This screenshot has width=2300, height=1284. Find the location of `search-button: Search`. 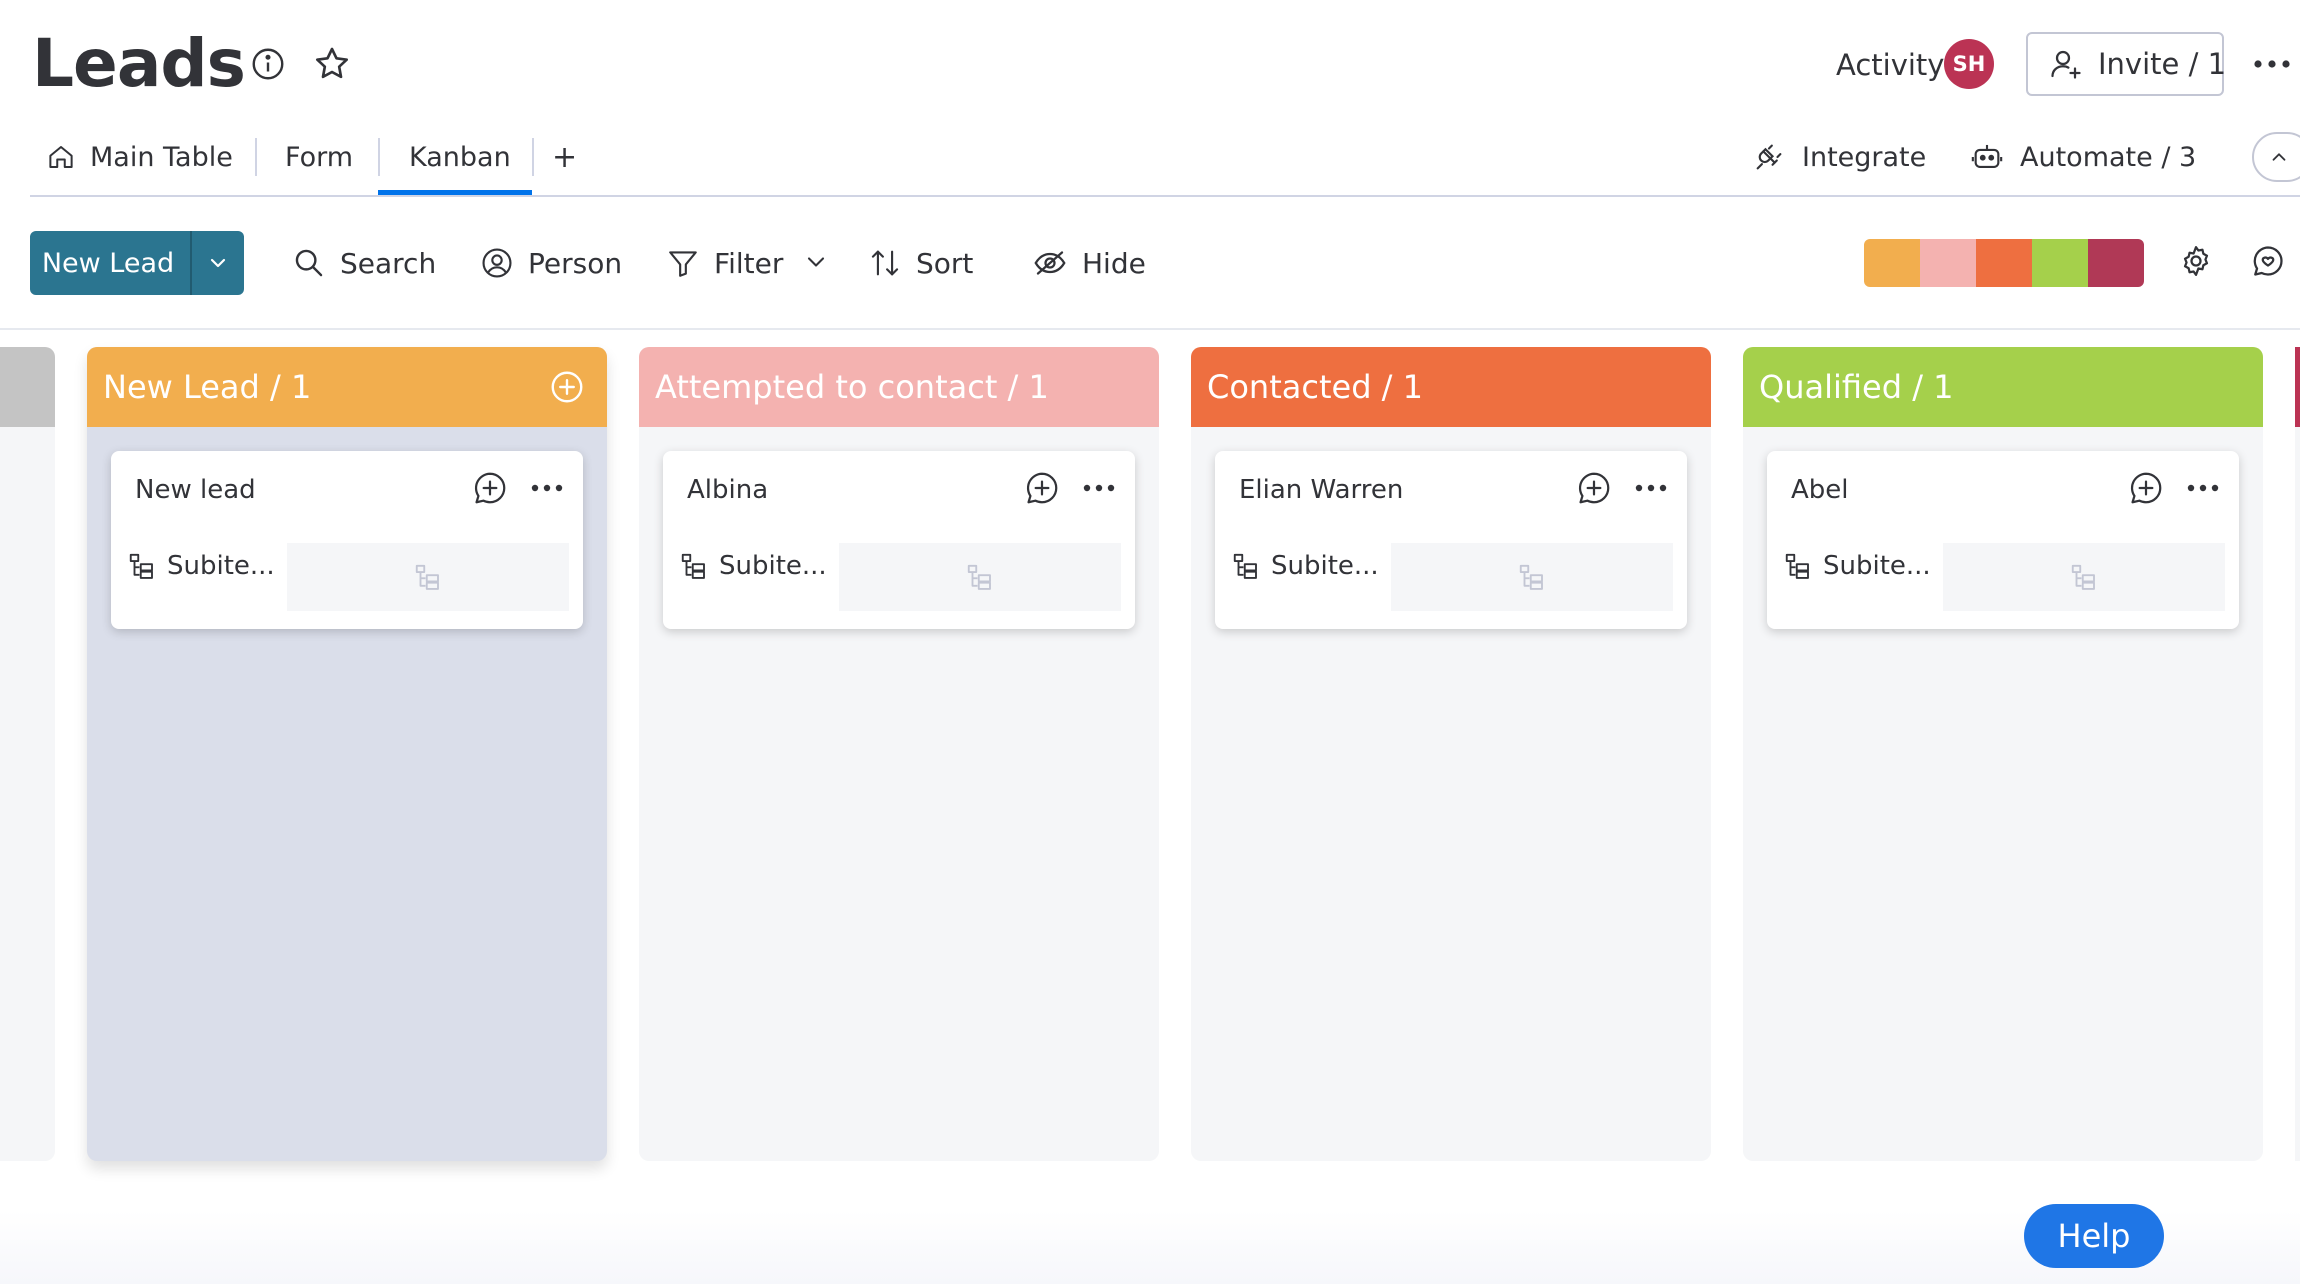

search-button: Search is located at coordinates (364, 263).